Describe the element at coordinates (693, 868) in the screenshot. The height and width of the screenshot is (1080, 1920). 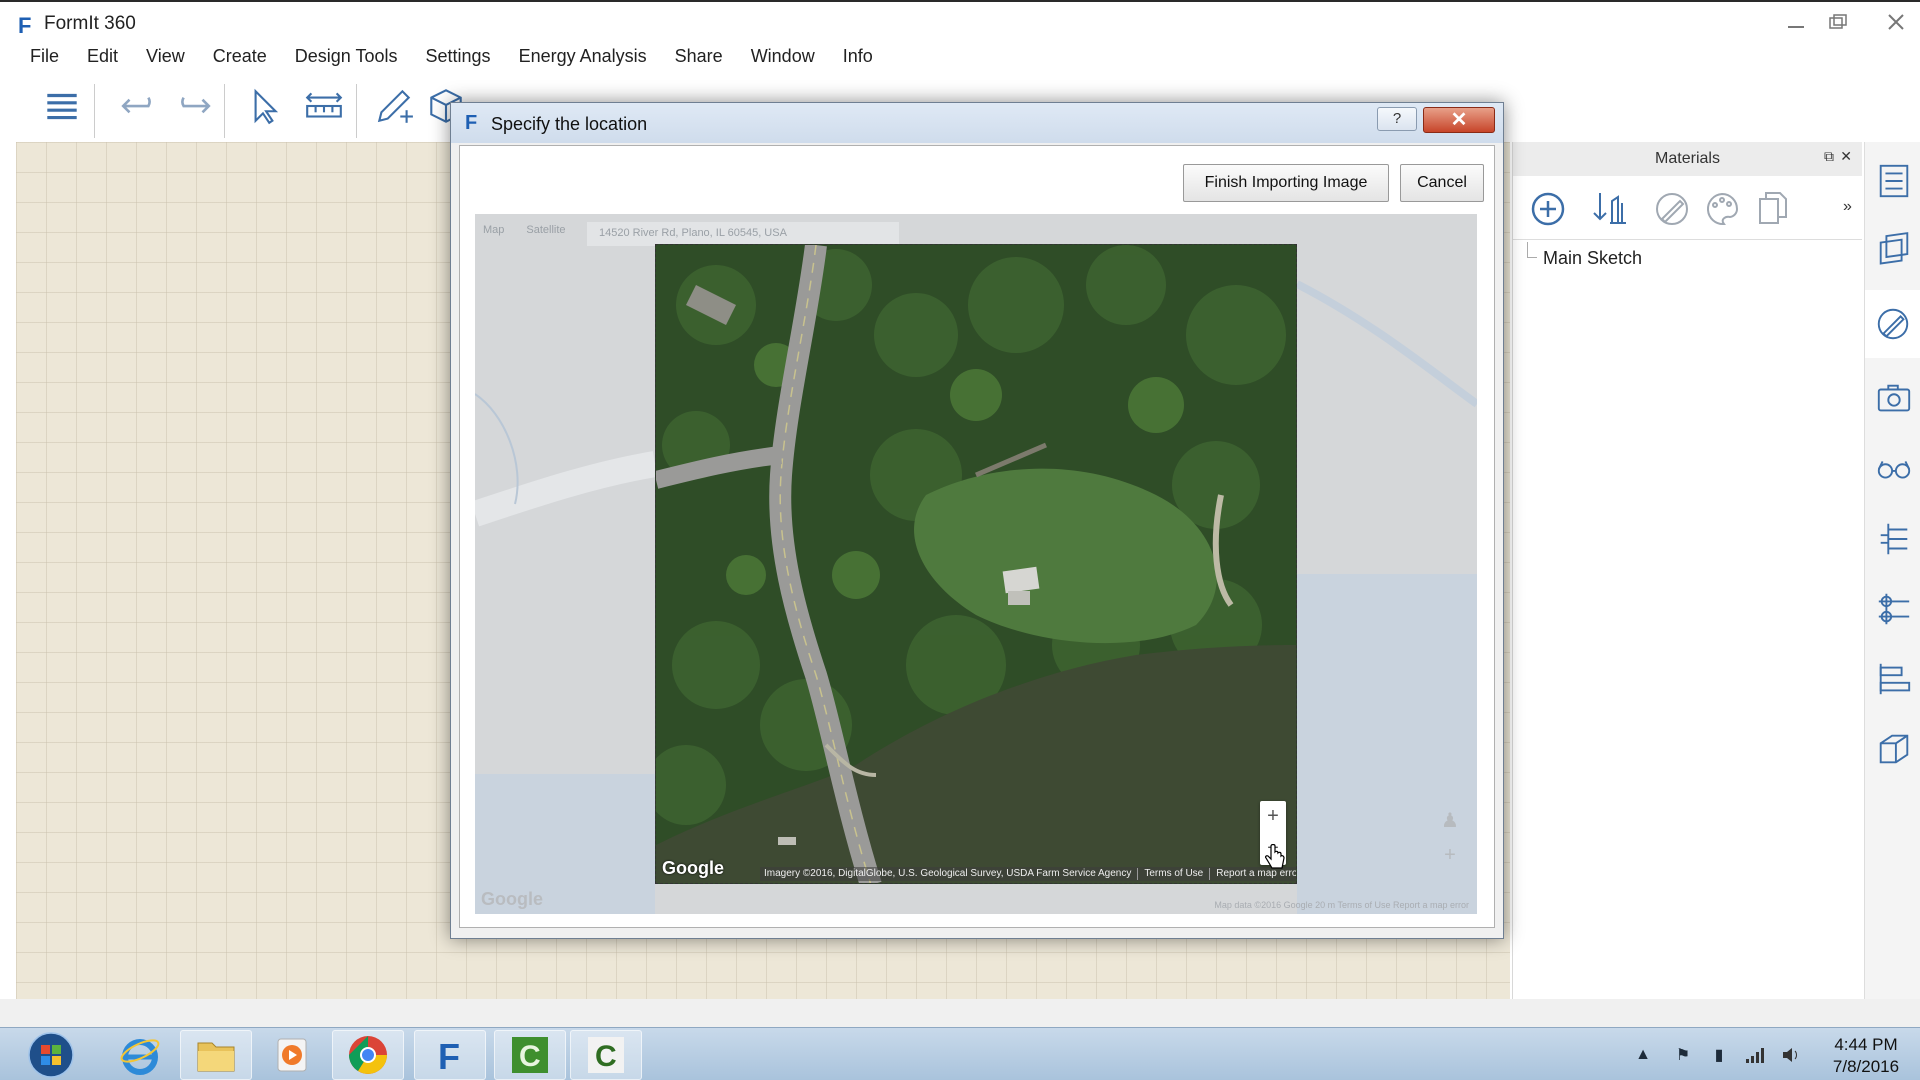
I see `google-logo: Google` at that location.